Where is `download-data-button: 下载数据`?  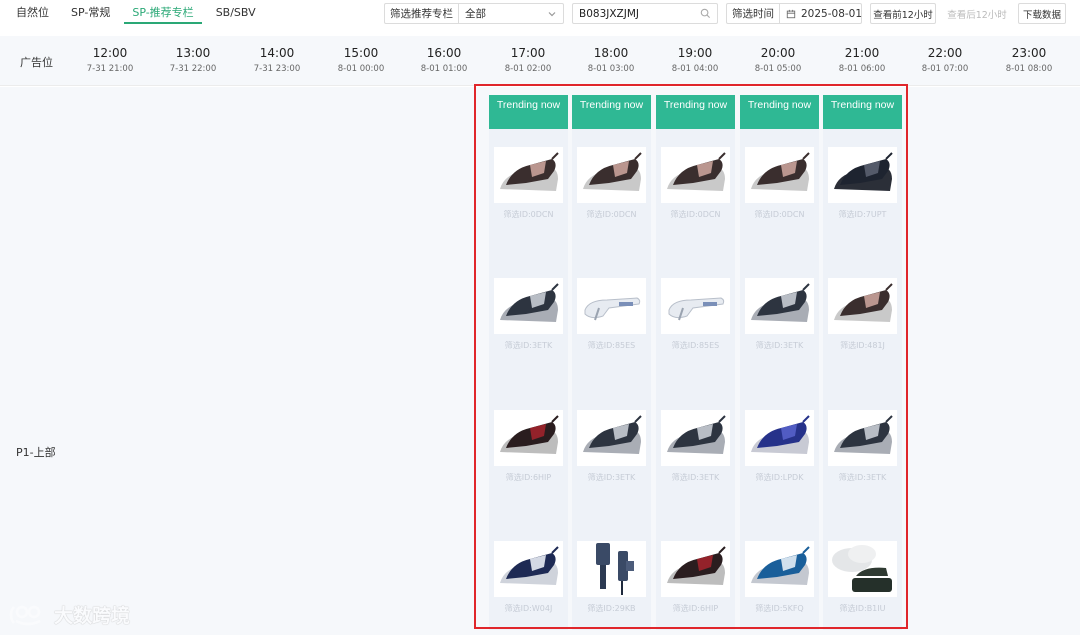 download-data-button: 下载数据 is located at coordinates (1042, 13).